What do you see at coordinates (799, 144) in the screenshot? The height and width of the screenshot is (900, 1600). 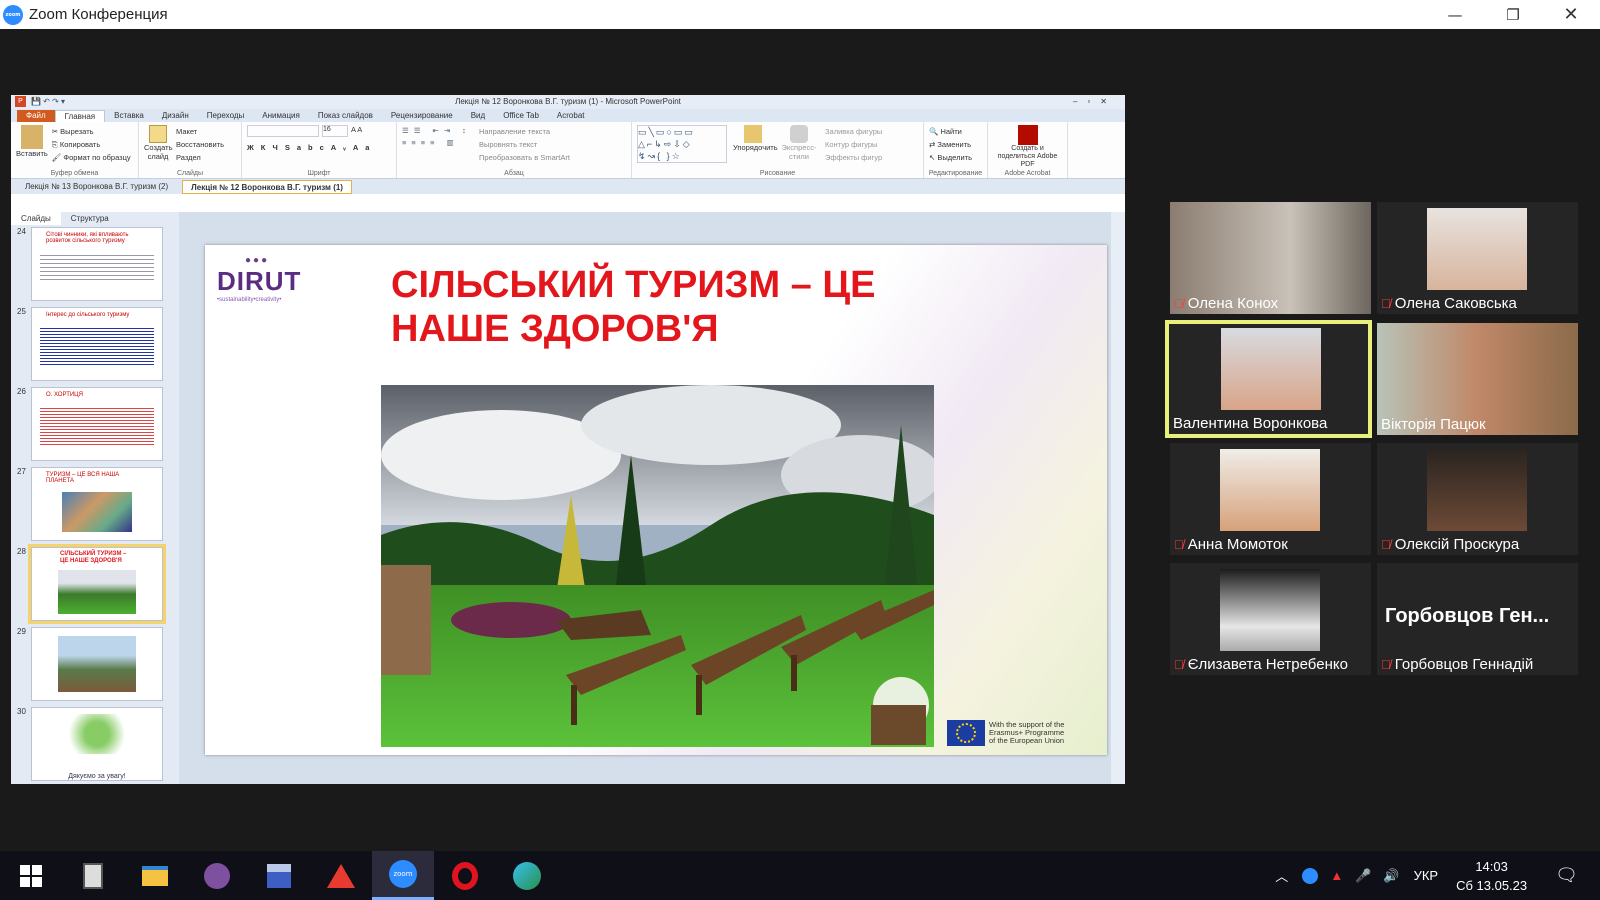 I see `quick-styles-button: Экспресс-стили` at bounding box center [799, 144].